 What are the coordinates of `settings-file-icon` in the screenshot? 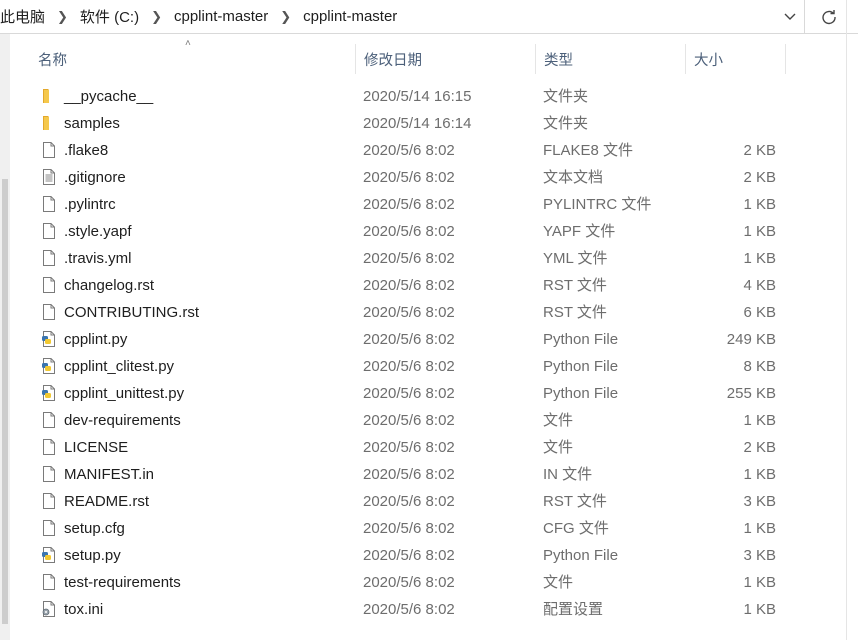 It's located at (49, 609).